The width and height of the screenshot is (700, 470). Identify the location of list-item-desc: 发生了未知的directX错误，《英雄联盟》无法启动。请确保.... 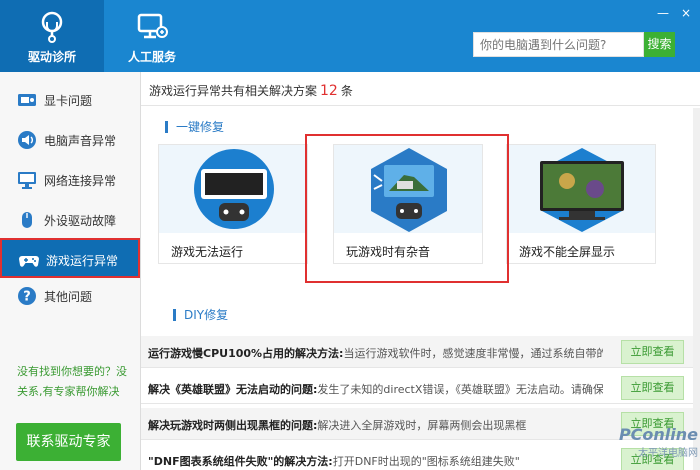
(460, 389).